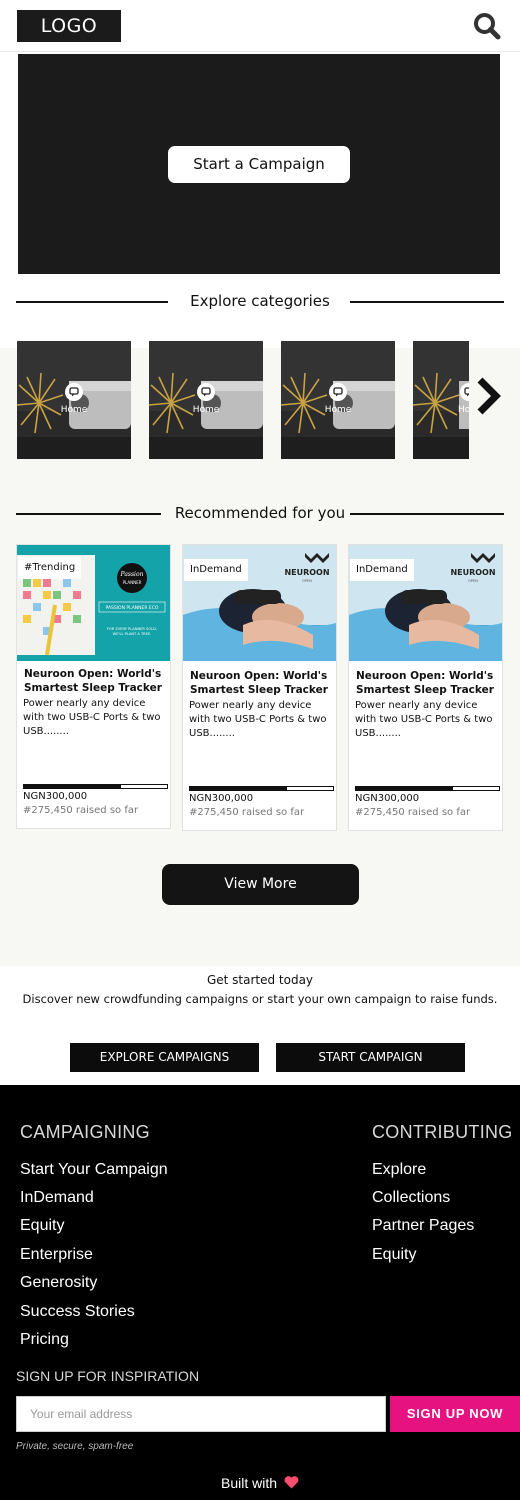 Image resolution: width=520 pixels, height=1500 pixels. What do you see at coordinates (260, 26) in the screenshot?
I see `top-header: LOGO` at bounding box center [260, 26].